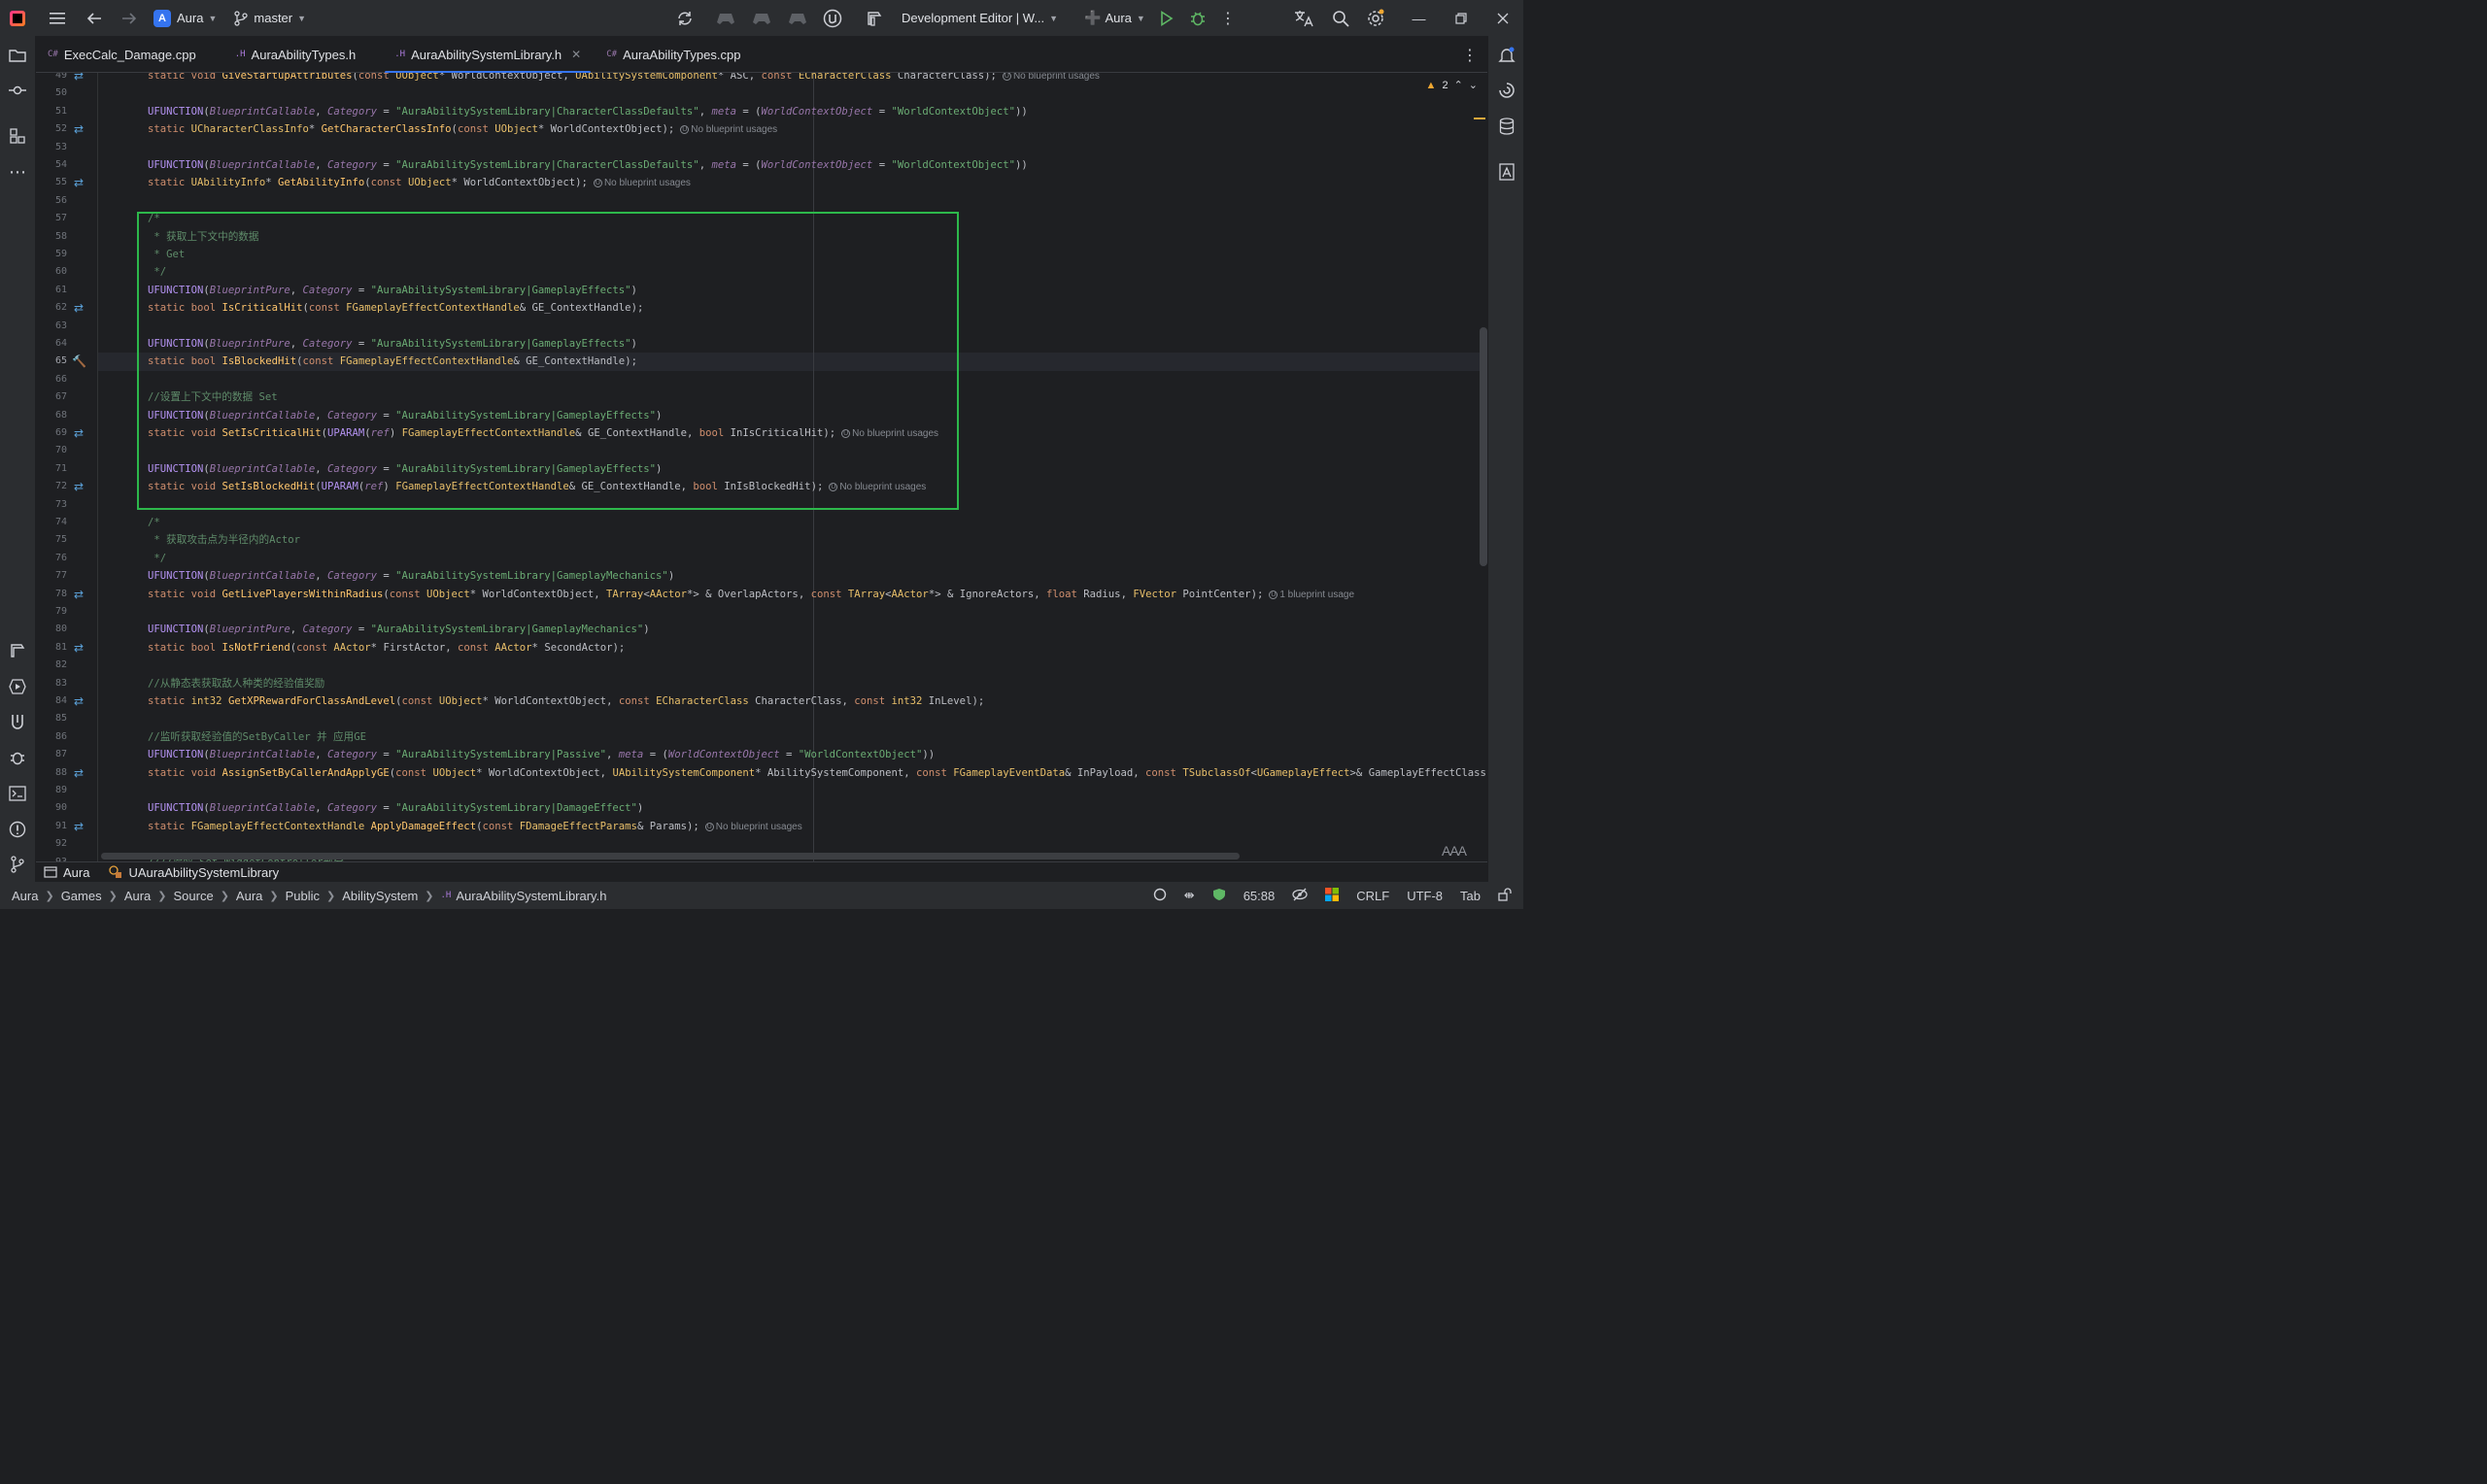 This screenshot has height=1484, width=2487. What do you see at coordinates (761, 18) in the screenshot?
I see `unreal-client-icon` at bounding box center [761, 18].